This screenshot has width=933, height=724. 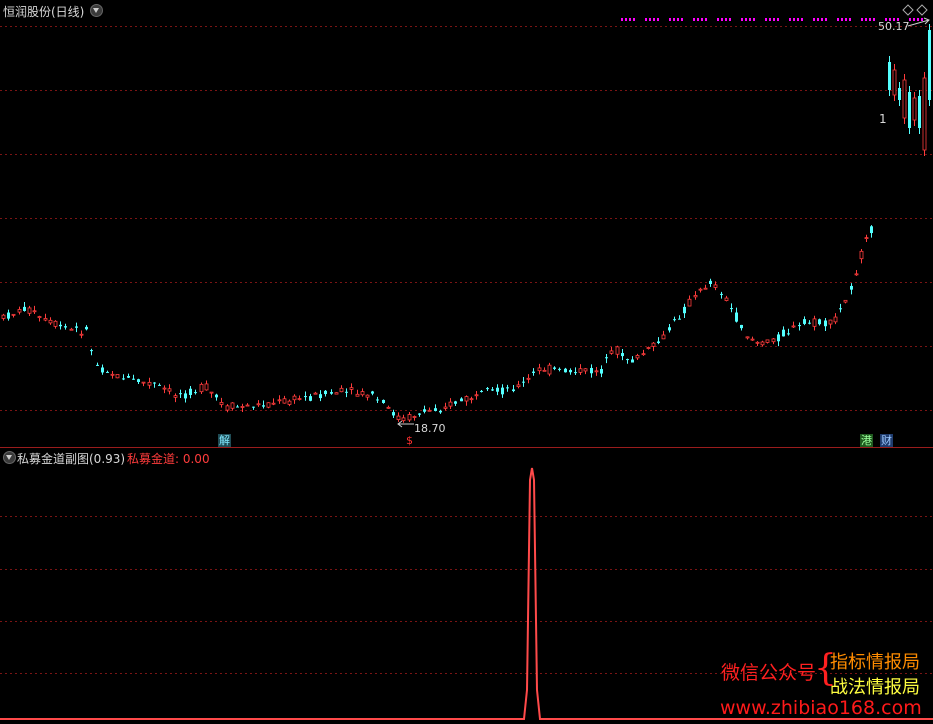 I want to click on event-tag-cai: 财, so click(x=886, y=440).